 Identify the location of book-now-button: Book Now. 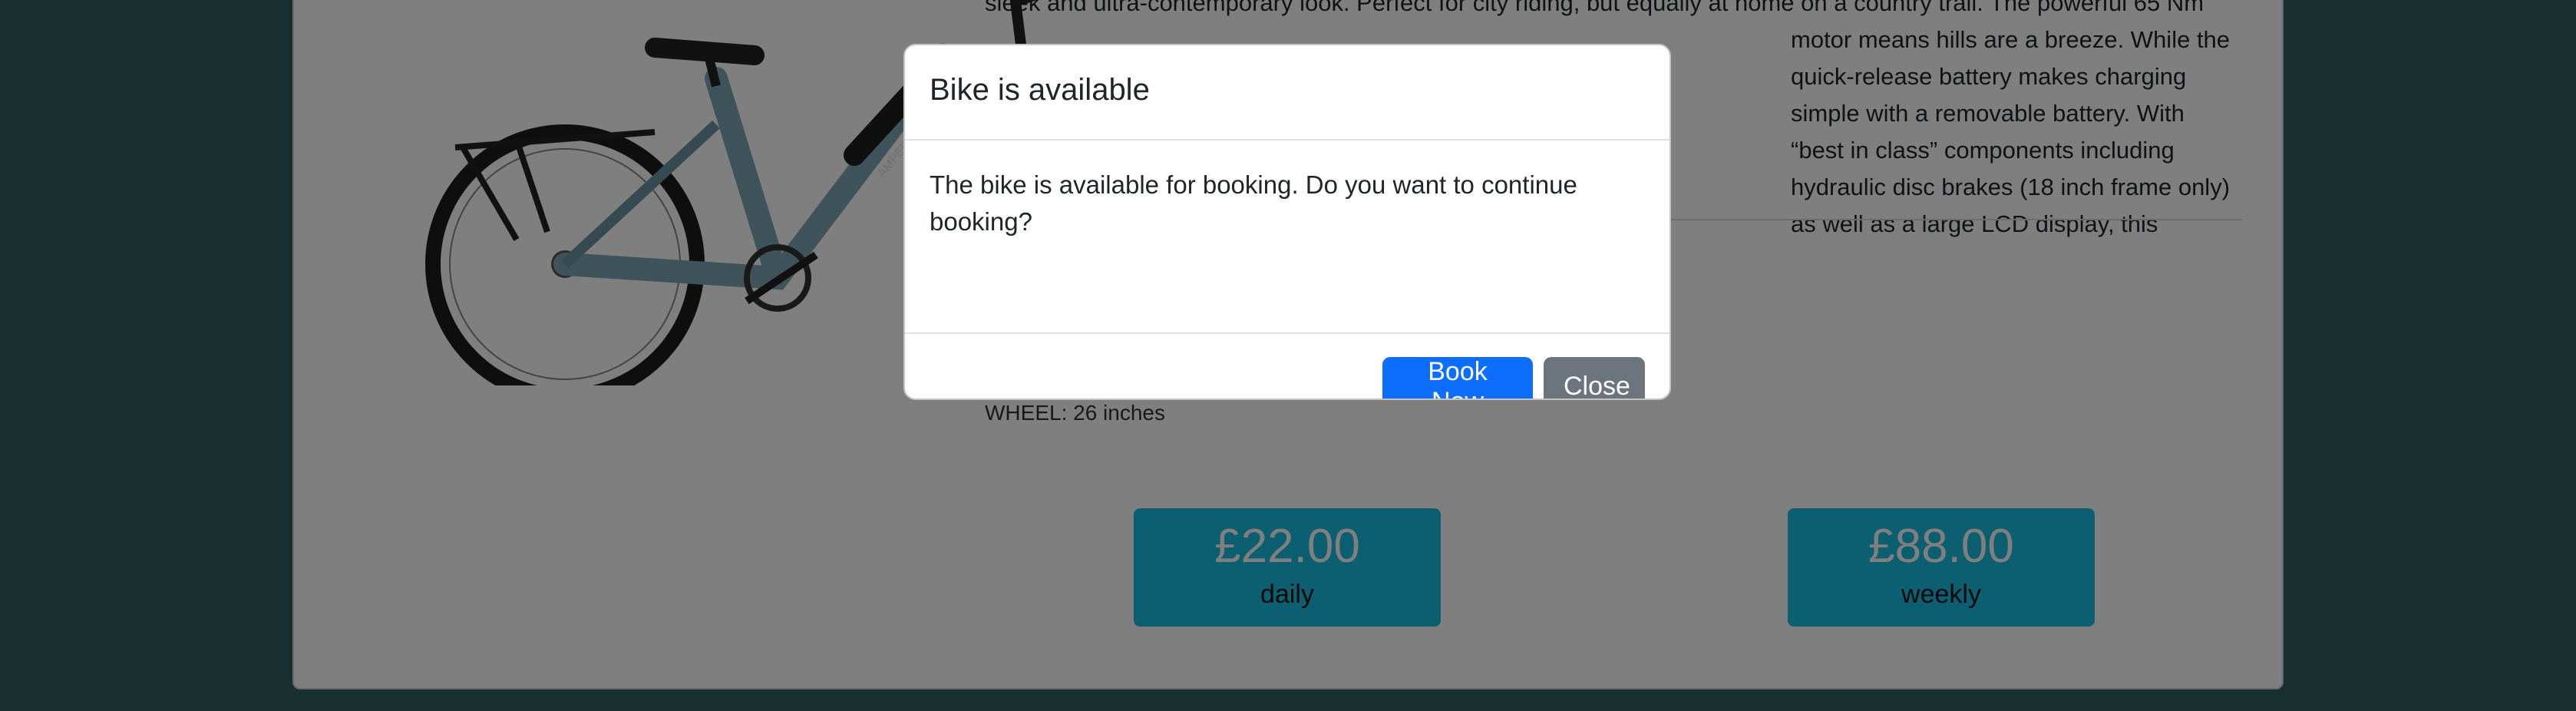
(1457, 377).